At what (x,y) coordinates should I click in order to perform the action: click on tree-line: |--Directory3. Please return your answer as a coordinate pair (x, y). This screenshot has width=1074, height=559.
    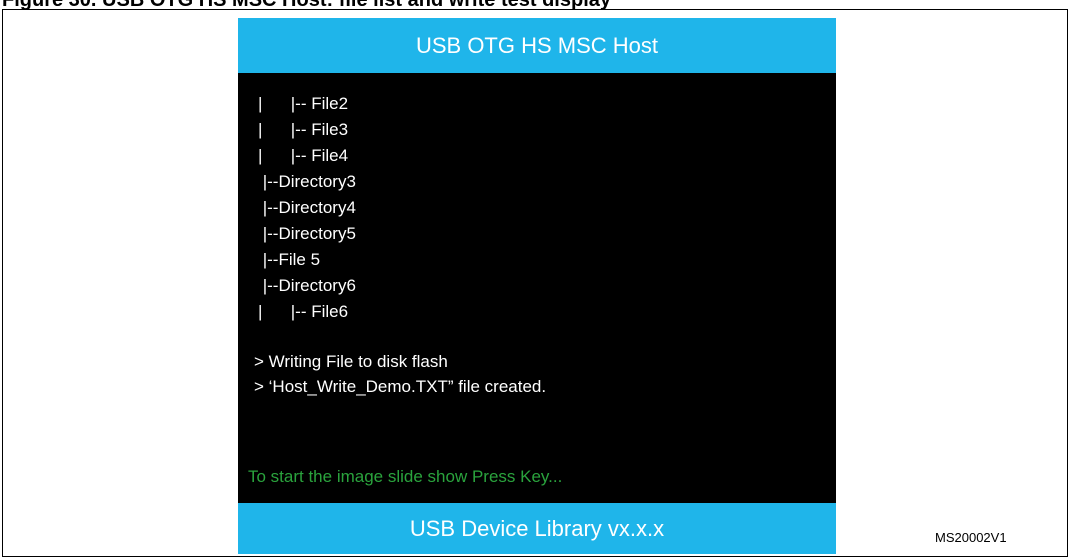
    Looking at the image, I should click on (307, 181).